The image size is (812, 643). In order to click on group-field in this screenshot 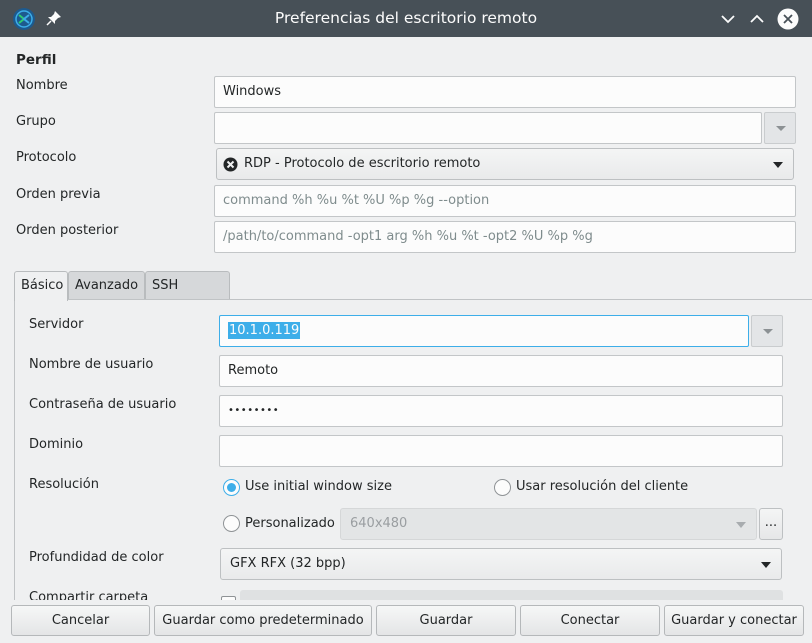, I will do `click(488, 128)`.